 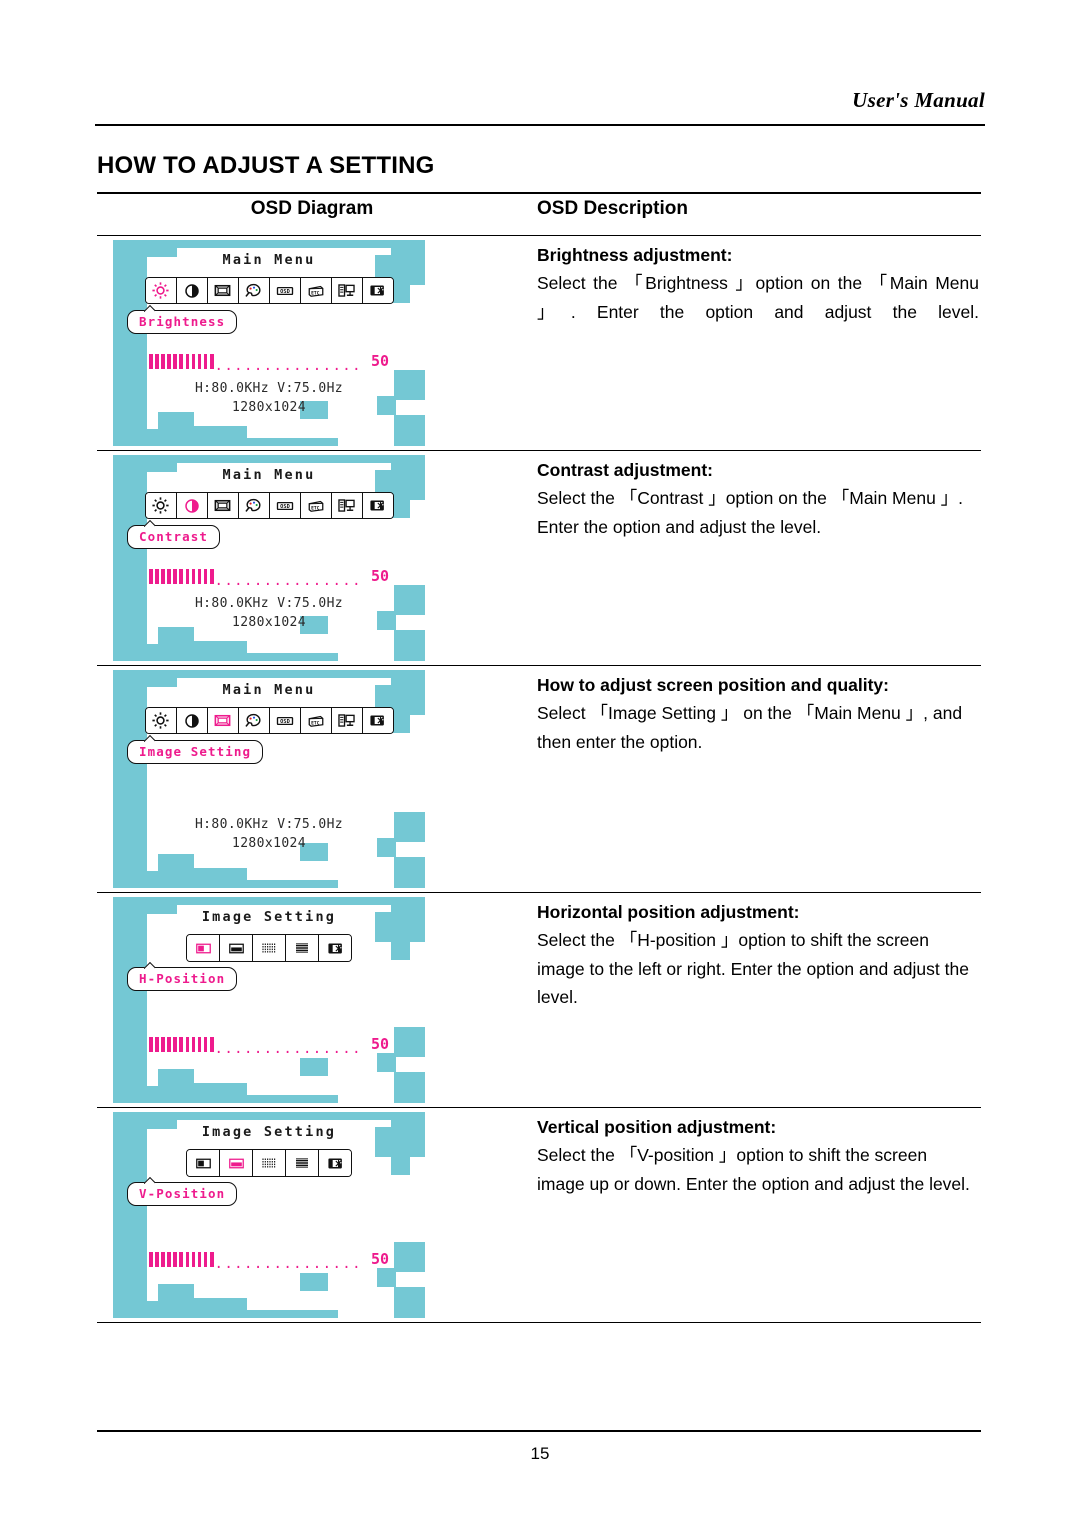 What do you see at coordinates (754, 214) in the screenshot?
I see `column-header-description: OSD Description` at bounding box center [754, 214].